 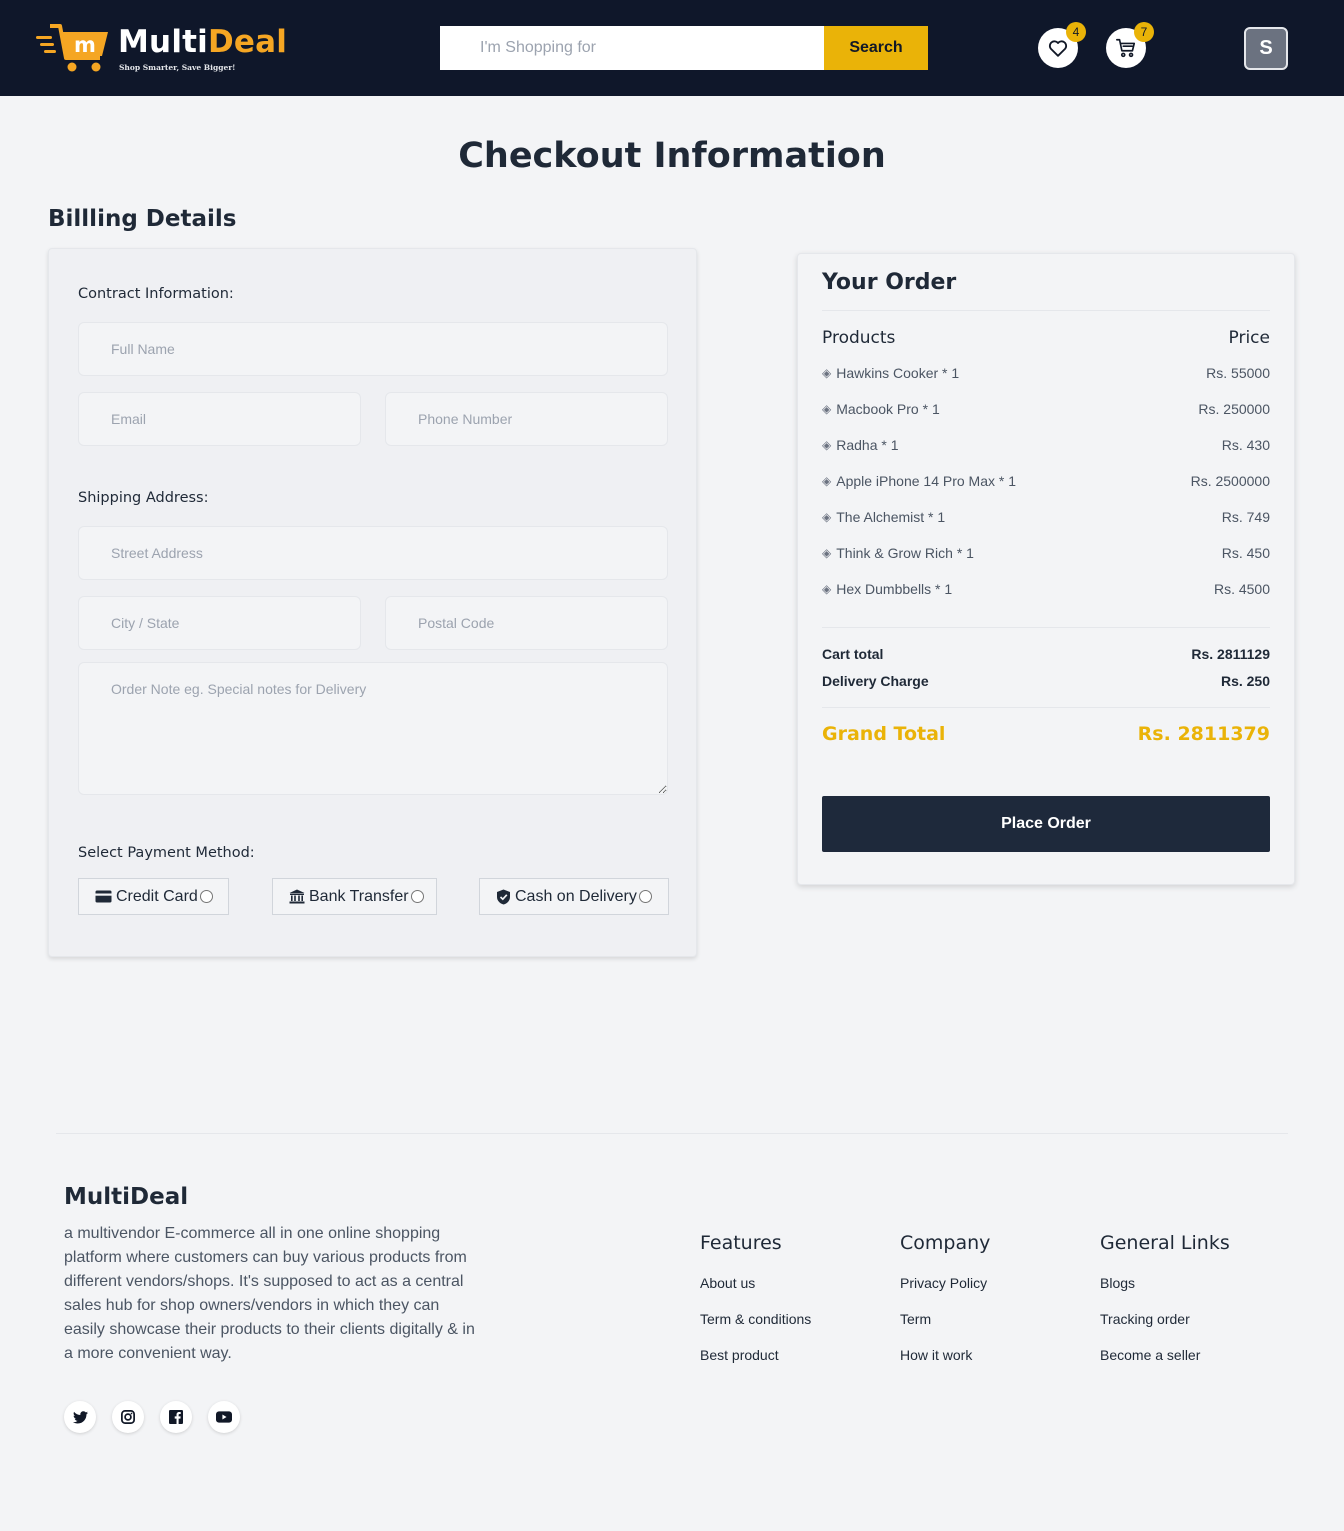 What do you see at coordinates (1046, 734) in the screenshot?
I see `grand-total-row: Grand Total Rs. 2811379` at bounding box center [1046, 734].